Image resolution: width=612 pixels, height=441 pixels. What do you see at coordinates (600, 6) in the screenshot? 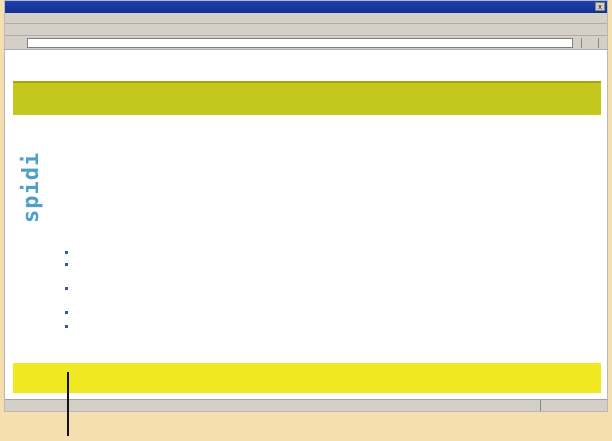
I see `close-button: x` at bounding box center [600, 6].